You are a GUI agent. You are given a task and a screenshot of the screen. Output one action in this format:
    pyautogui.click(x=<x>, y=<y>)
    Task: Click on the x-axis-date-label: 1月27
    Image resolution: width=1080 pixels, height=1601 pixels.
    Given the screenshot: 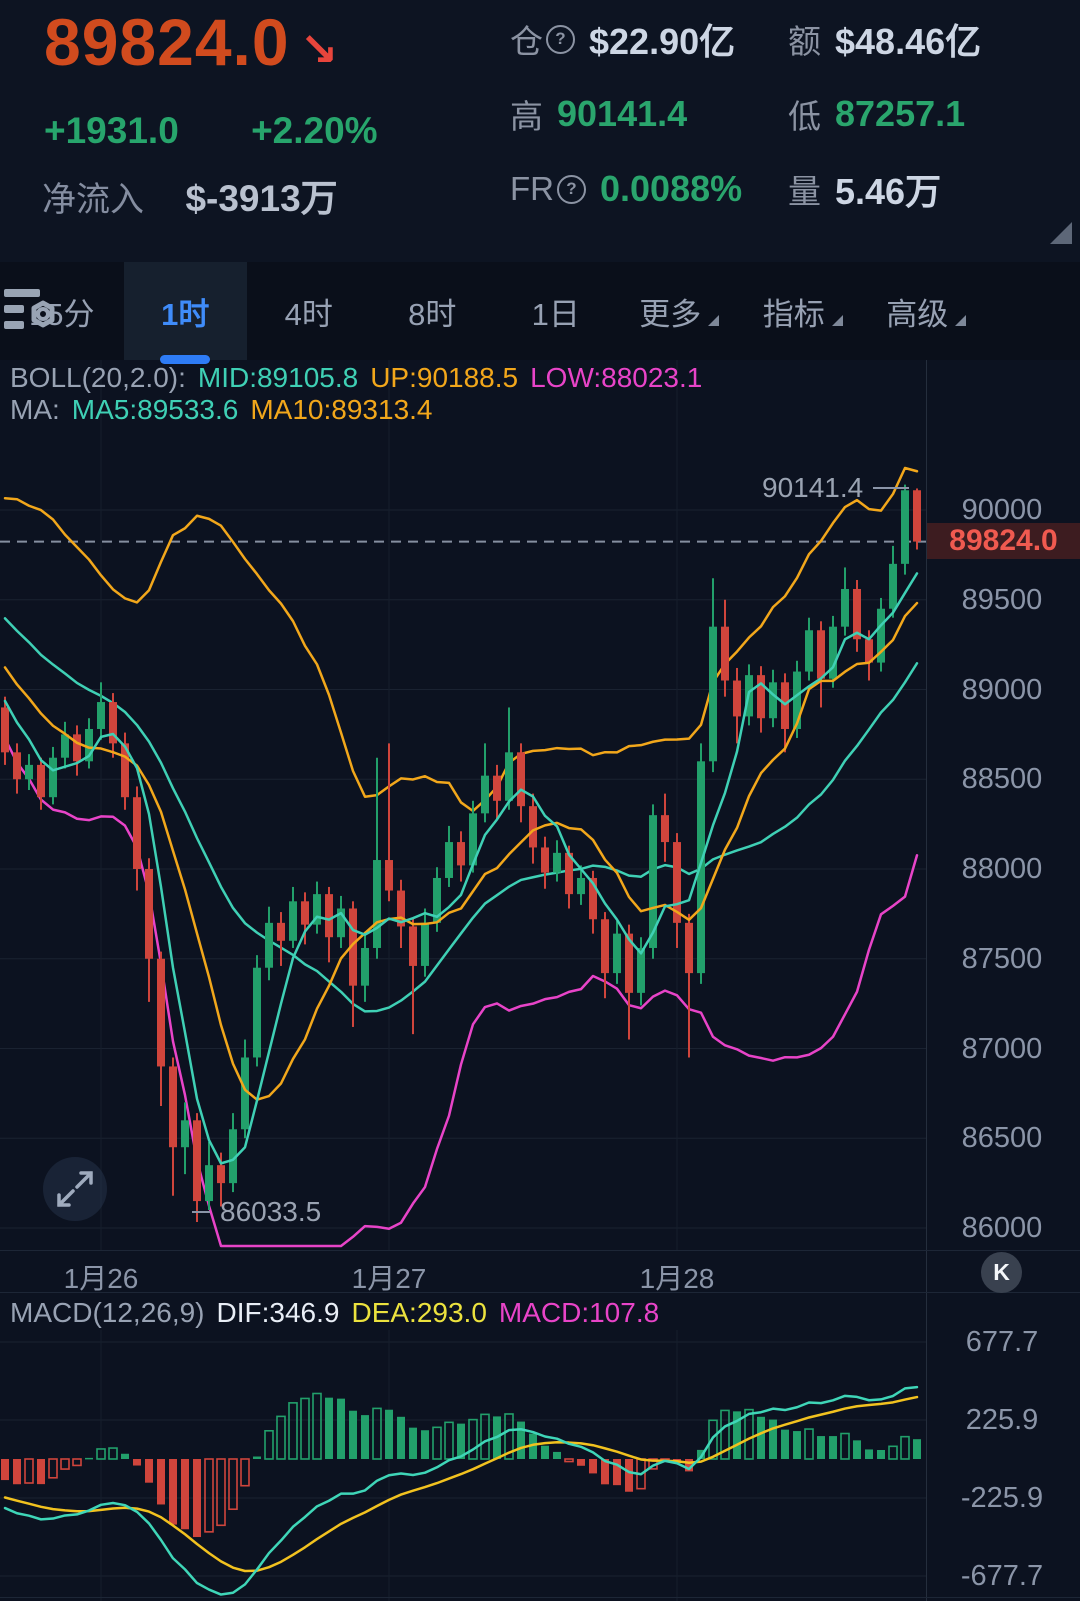 What is the action you would take?
    pyautogui.click(x=389, y=1278)
    